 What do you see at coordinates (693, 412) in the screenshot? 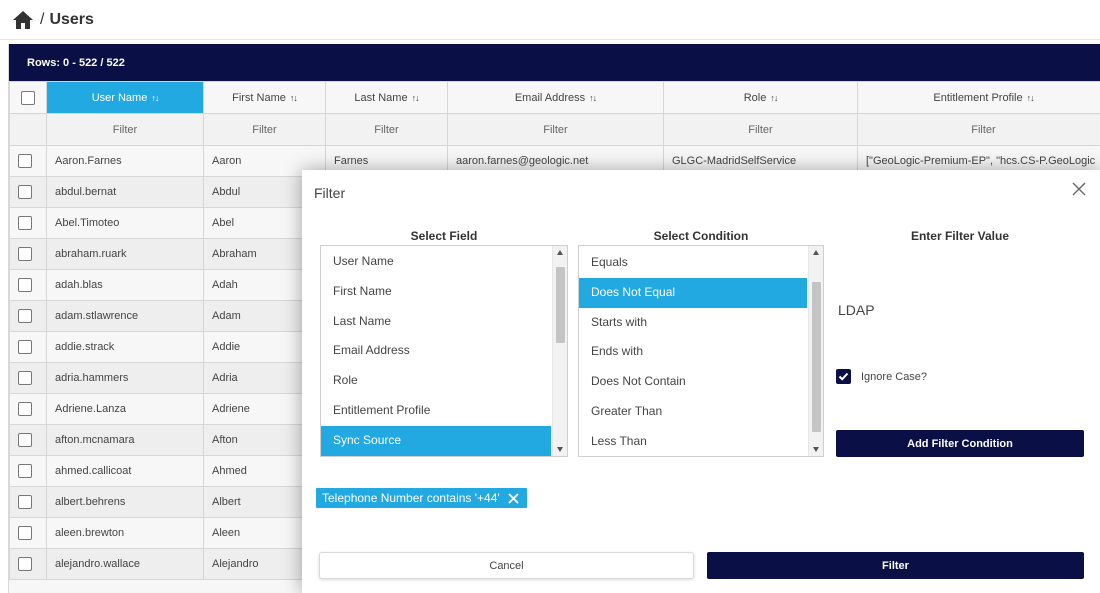
I see `condition-option: Greater Than` at bounding box center [693, 412].